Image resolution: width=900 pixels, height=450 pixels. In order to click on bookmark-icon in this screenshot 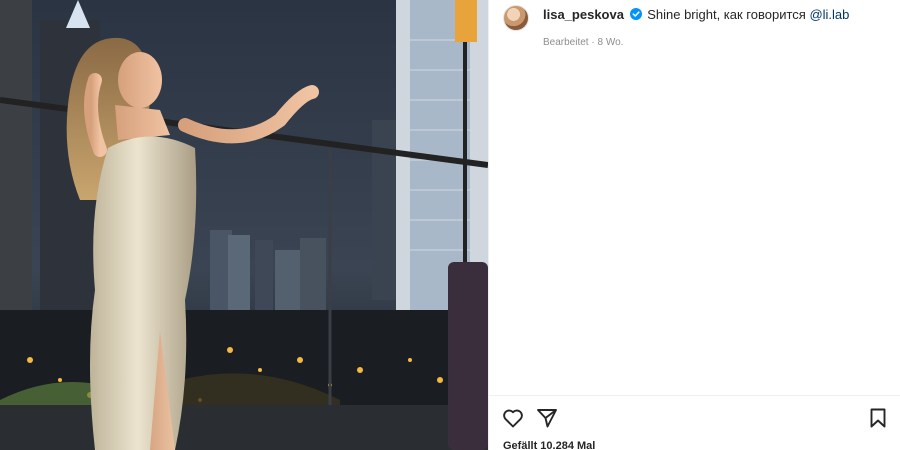, I will do `click(878, 418)`.